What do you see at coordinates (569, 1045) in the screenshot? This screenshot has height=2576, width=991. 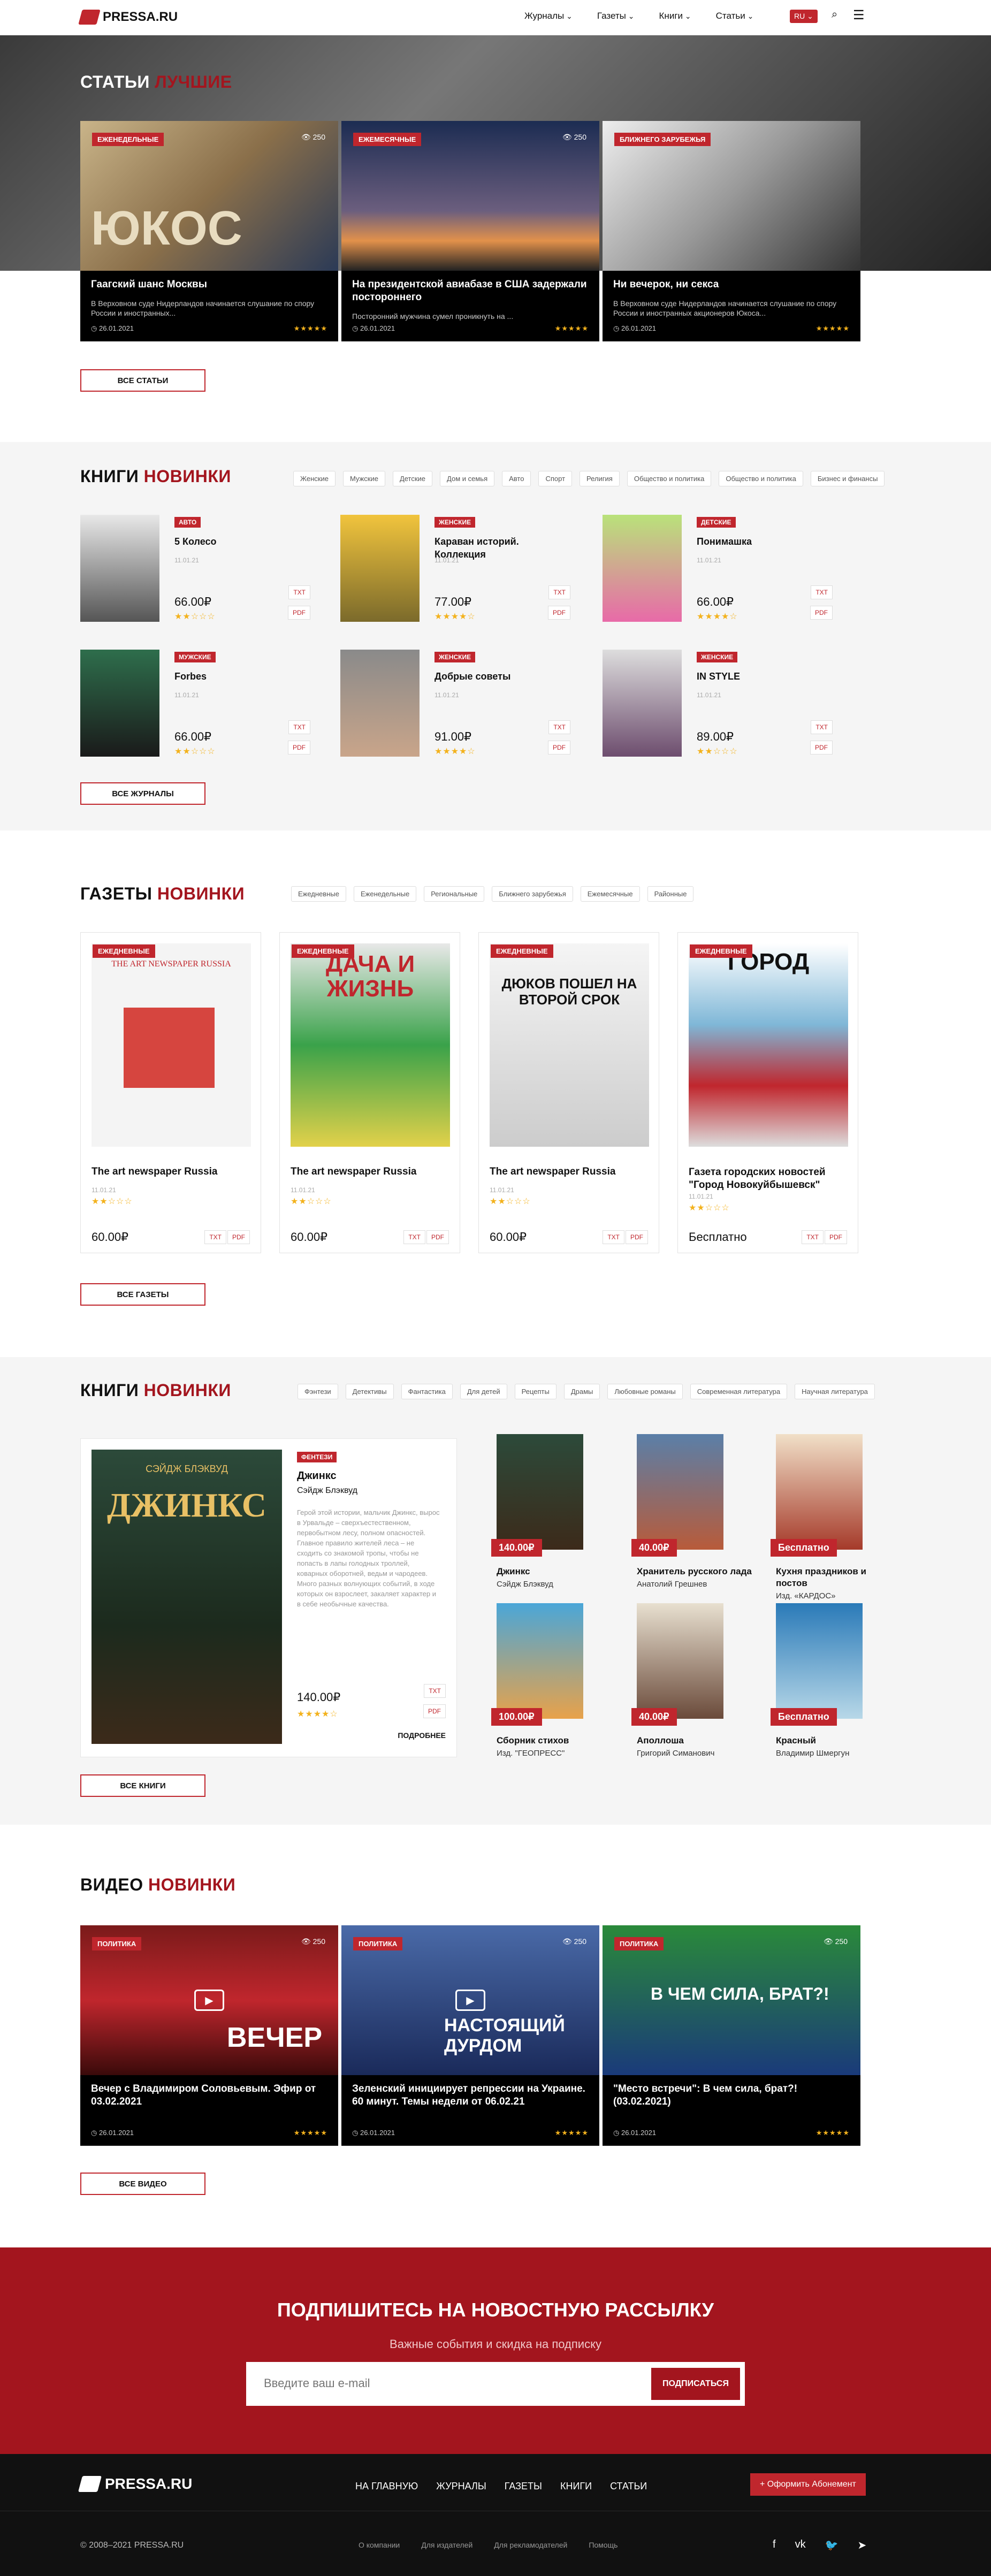 I see `newspaper-cover: ДЮКОВ ПОШЕЛ НА ВТОРОЙ СРОК` at bounding box center [569, 1045].